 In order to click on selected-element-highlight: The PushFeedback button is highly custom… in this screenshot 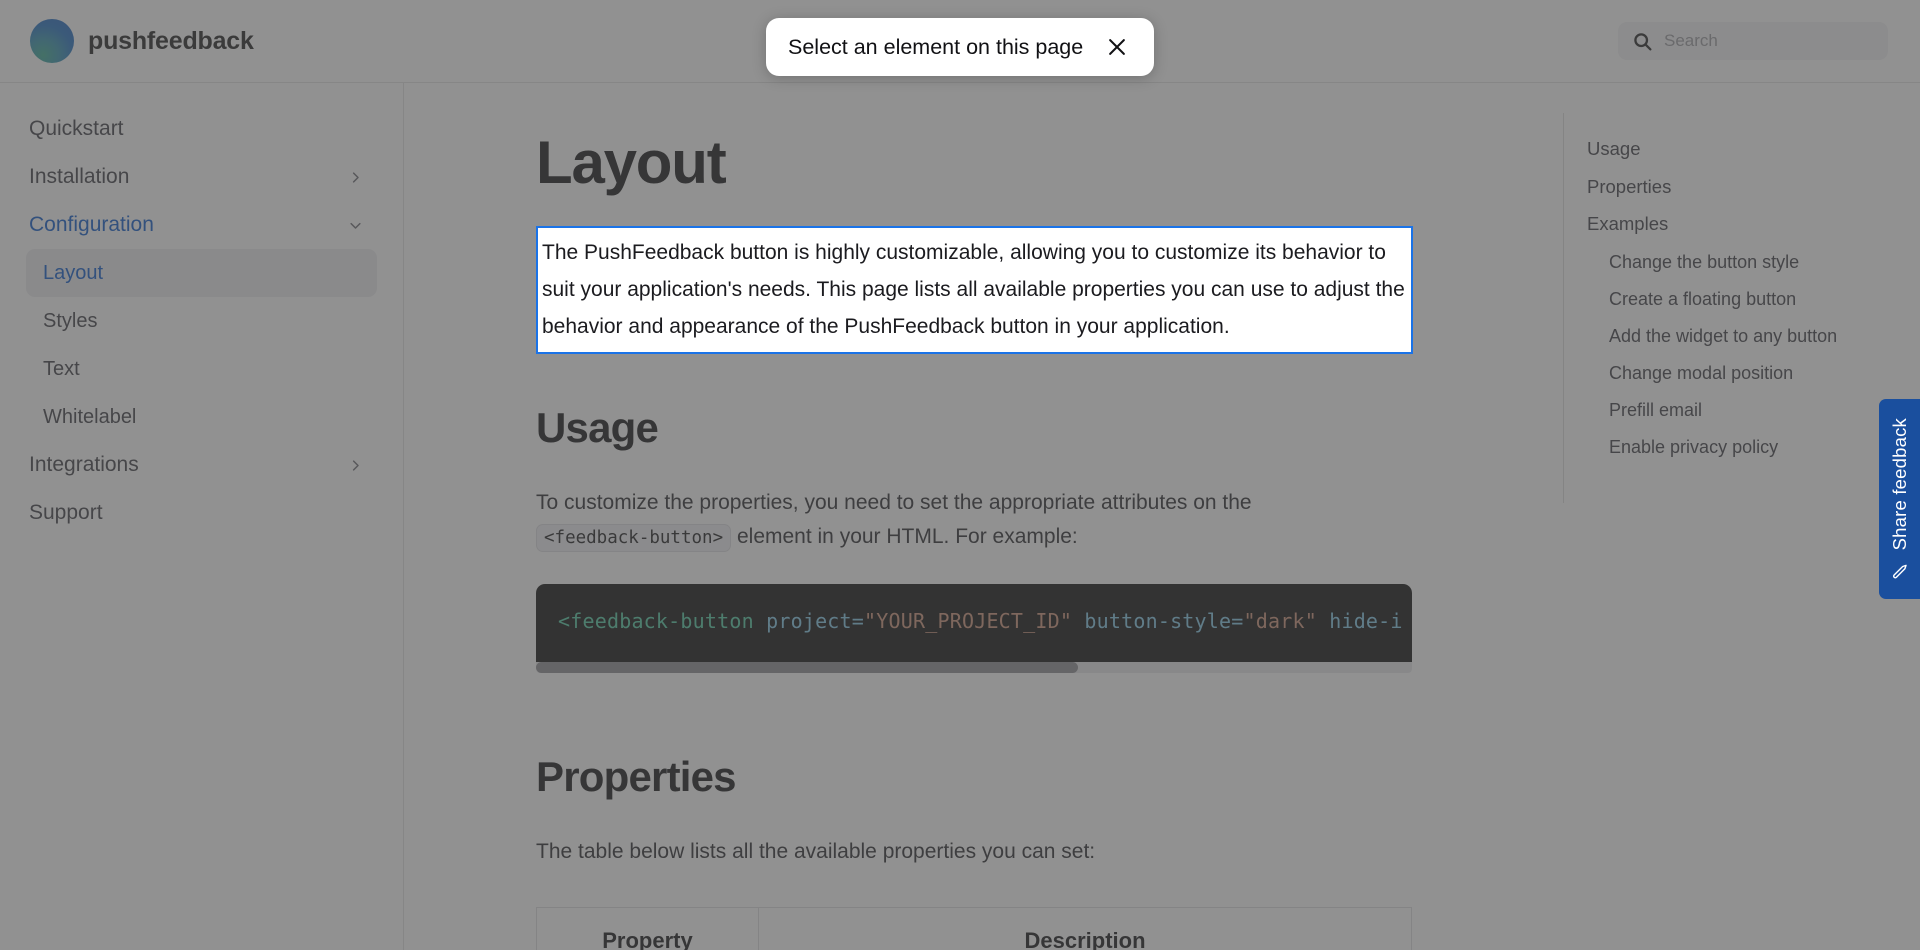, I will do `click(974, 290)`.